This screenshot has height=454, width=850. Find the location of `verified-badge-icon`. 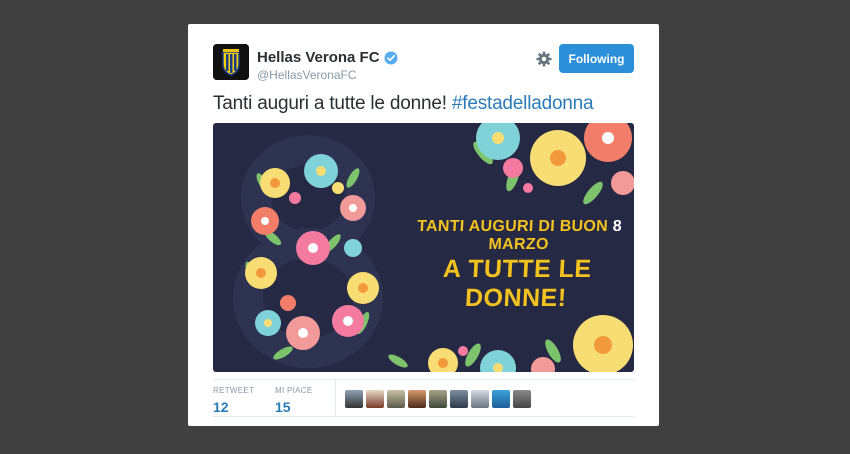

verified-badge-icon is located at coordinates (391, 58).